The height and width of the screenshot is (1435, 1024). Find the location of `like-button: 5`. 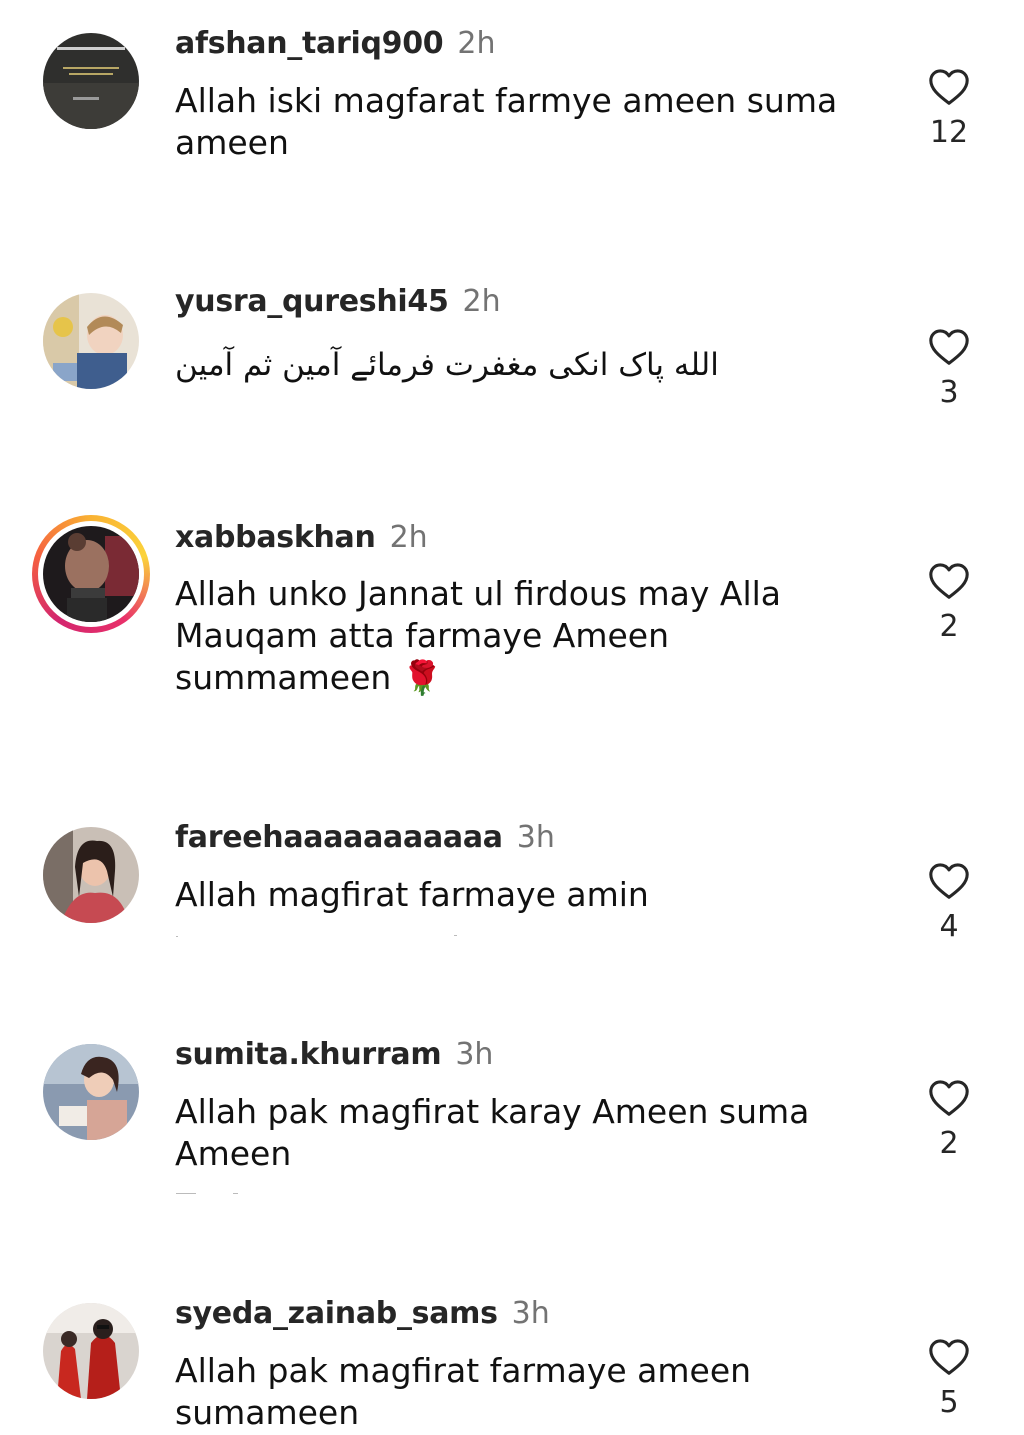

like-button: 5 is located at coordinates (949, 1378).